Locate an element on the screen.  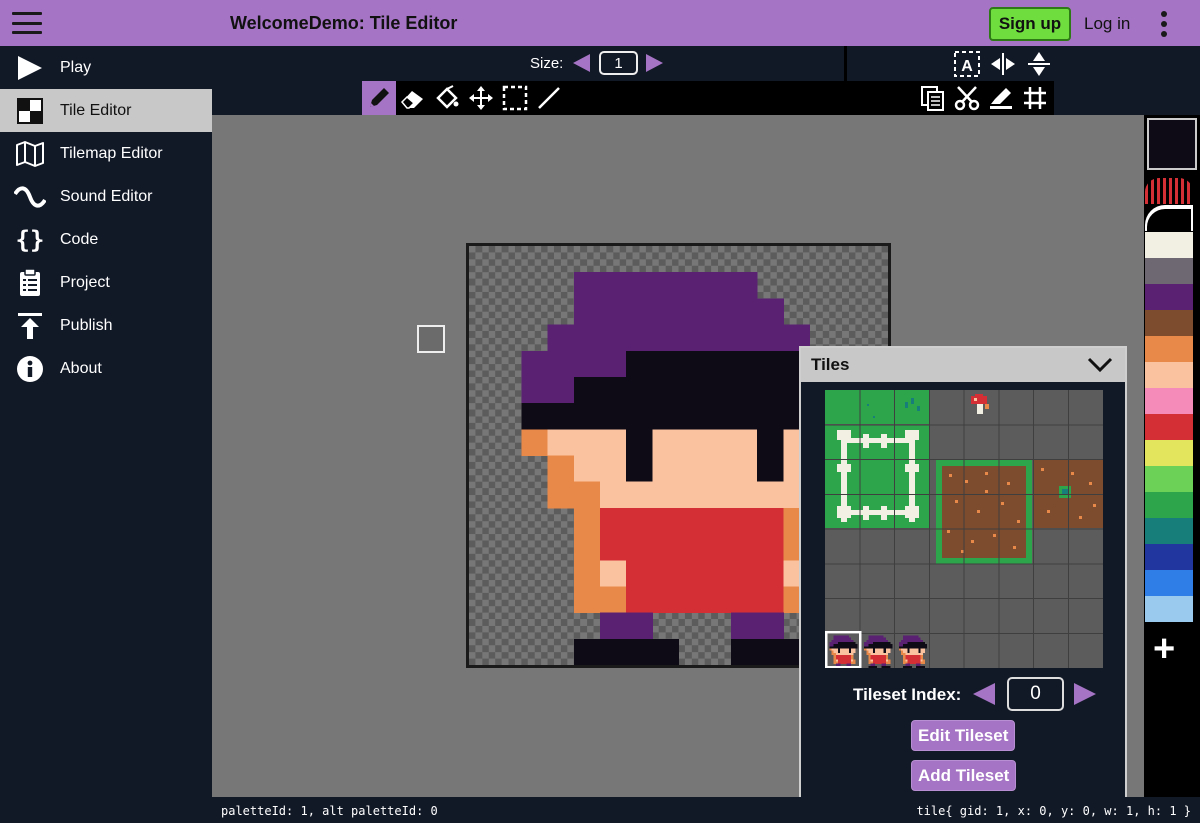
paste-icon is located at coordinates (1001, 98).